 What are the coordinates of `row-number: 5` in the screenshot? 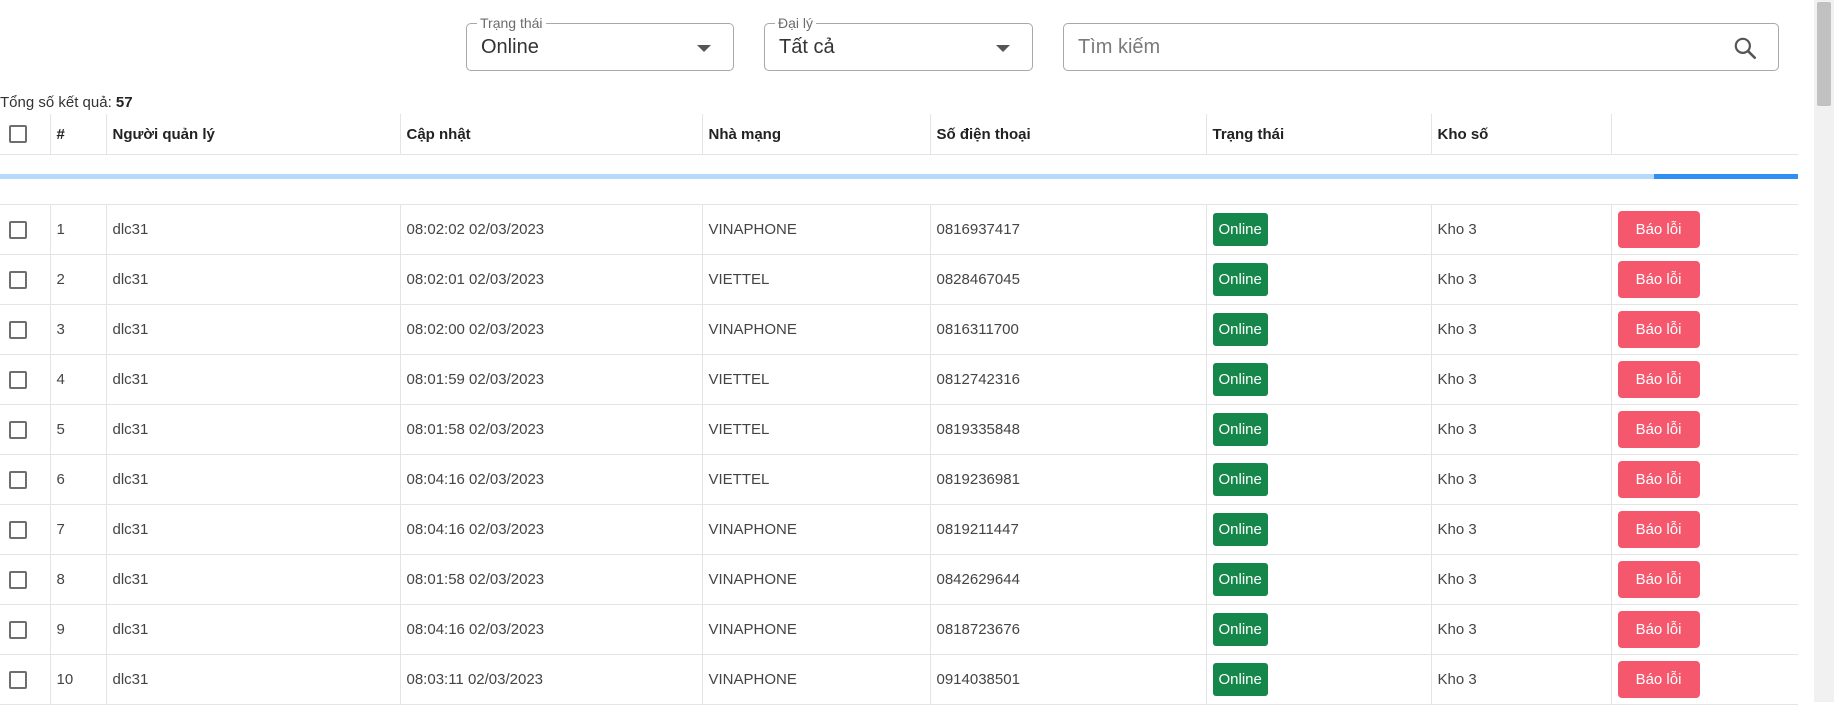 It's located at (78, 429).